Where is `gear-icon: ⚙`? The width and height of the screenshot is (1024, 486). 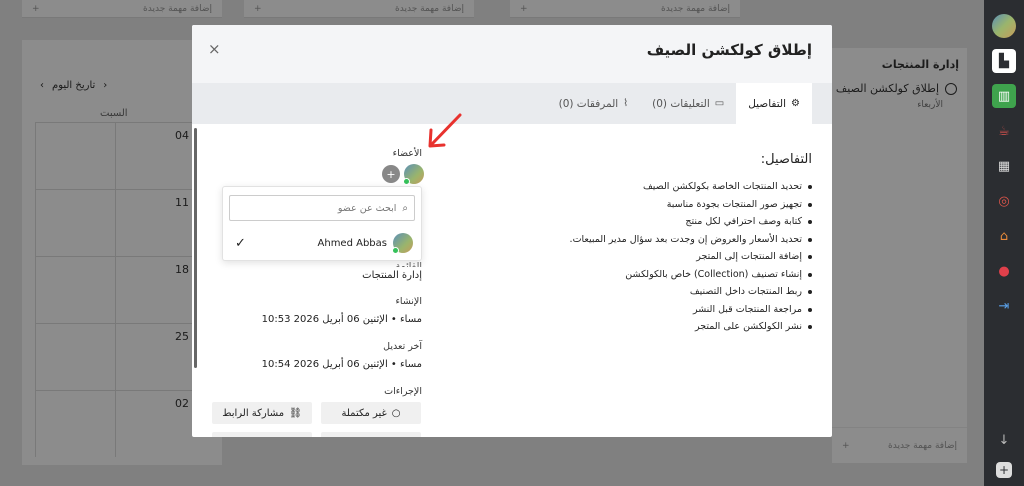
gear-icon: ⚙ is located at coordinates (795, 103).